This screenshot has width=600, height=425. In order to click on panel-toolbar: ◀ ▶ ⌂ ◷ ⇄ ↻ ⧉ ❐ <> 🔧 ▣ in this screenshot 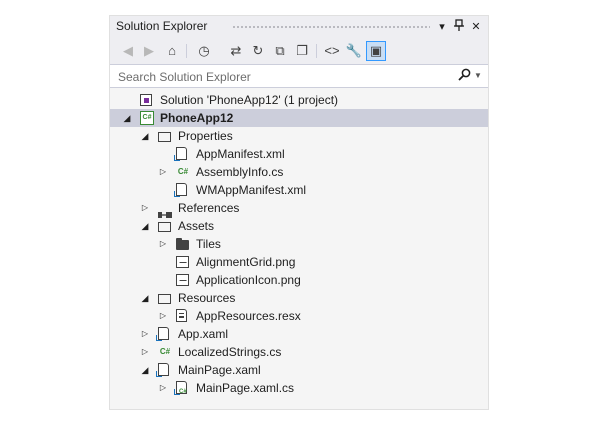, I will do `click(299, 51)`.